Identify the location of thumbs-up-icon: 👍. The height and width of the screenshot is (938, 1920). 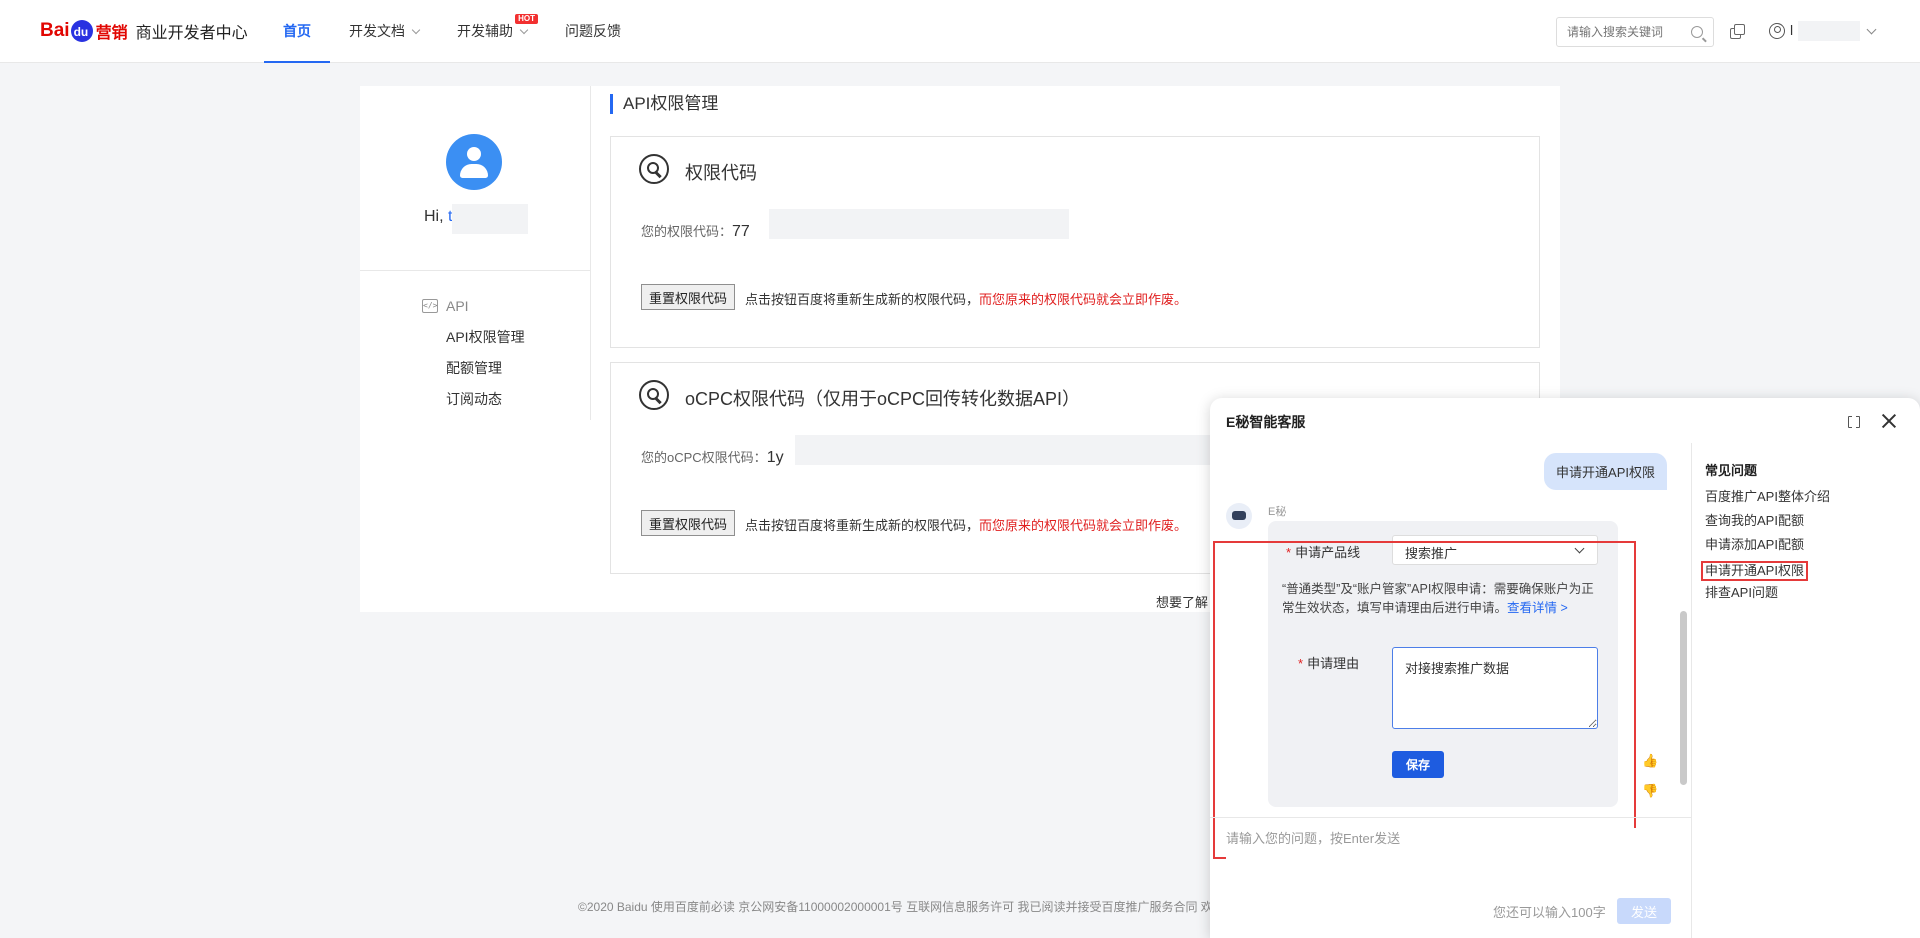
(1650, 761).